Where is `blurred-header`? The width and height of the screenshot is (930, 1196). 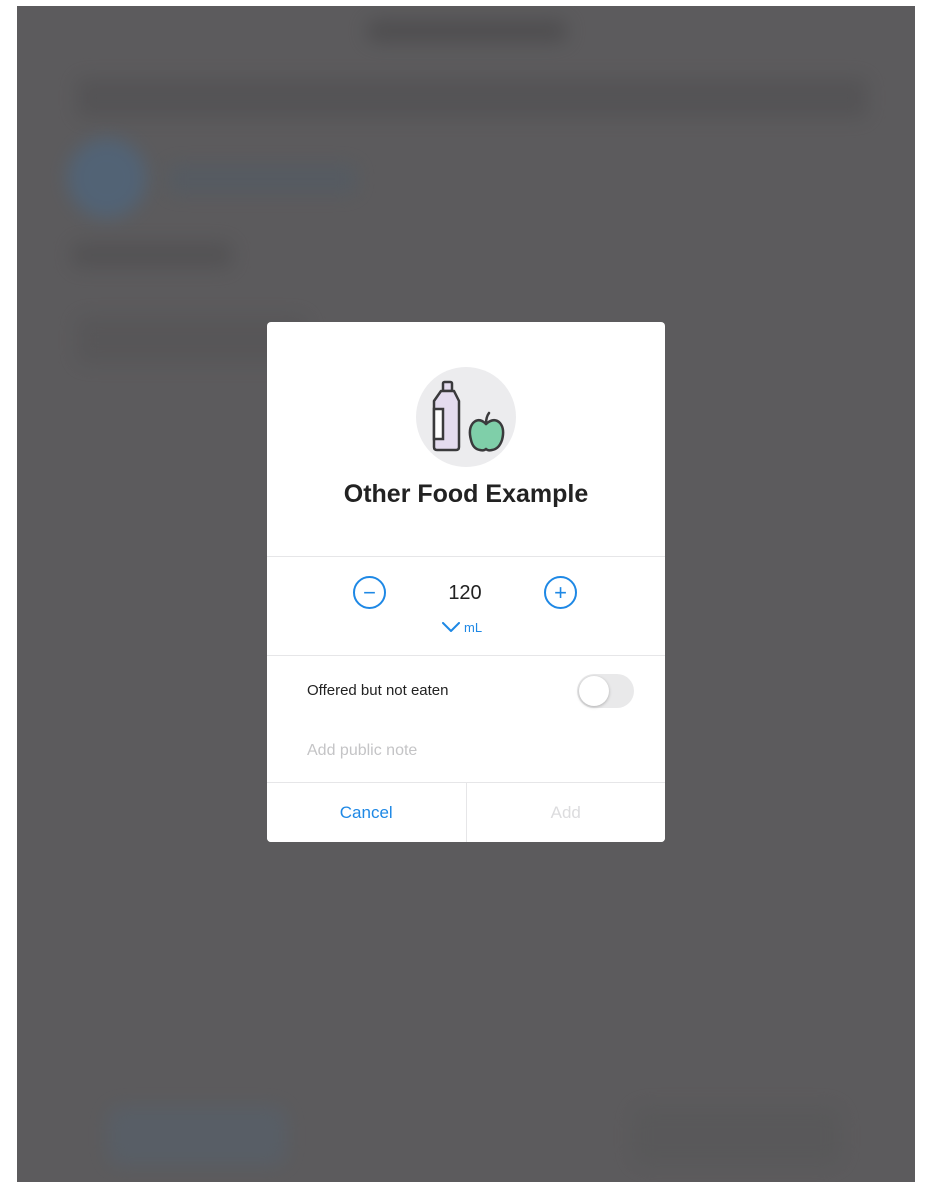 blurred-header is located at coordinates (472, 98).